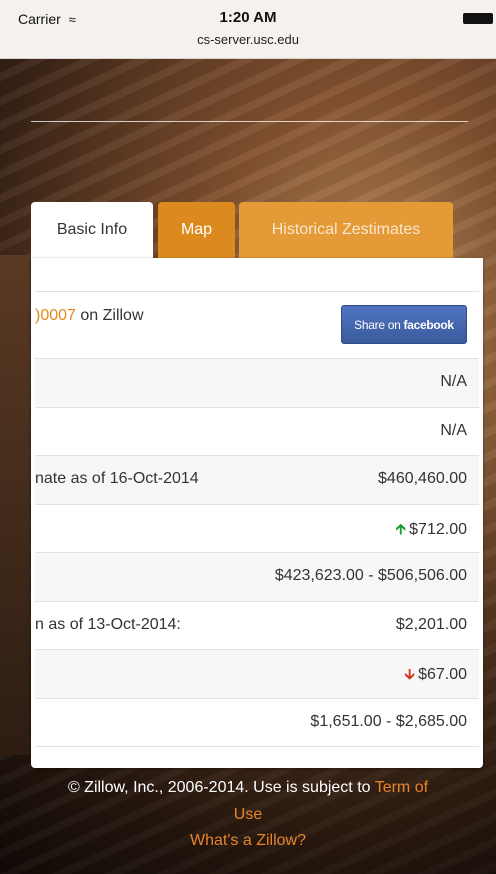  What do you see at coordinates (401, 787) in the screenshot?
I see `terms-of-use-link: Term of` at bounding box center [401, 787].